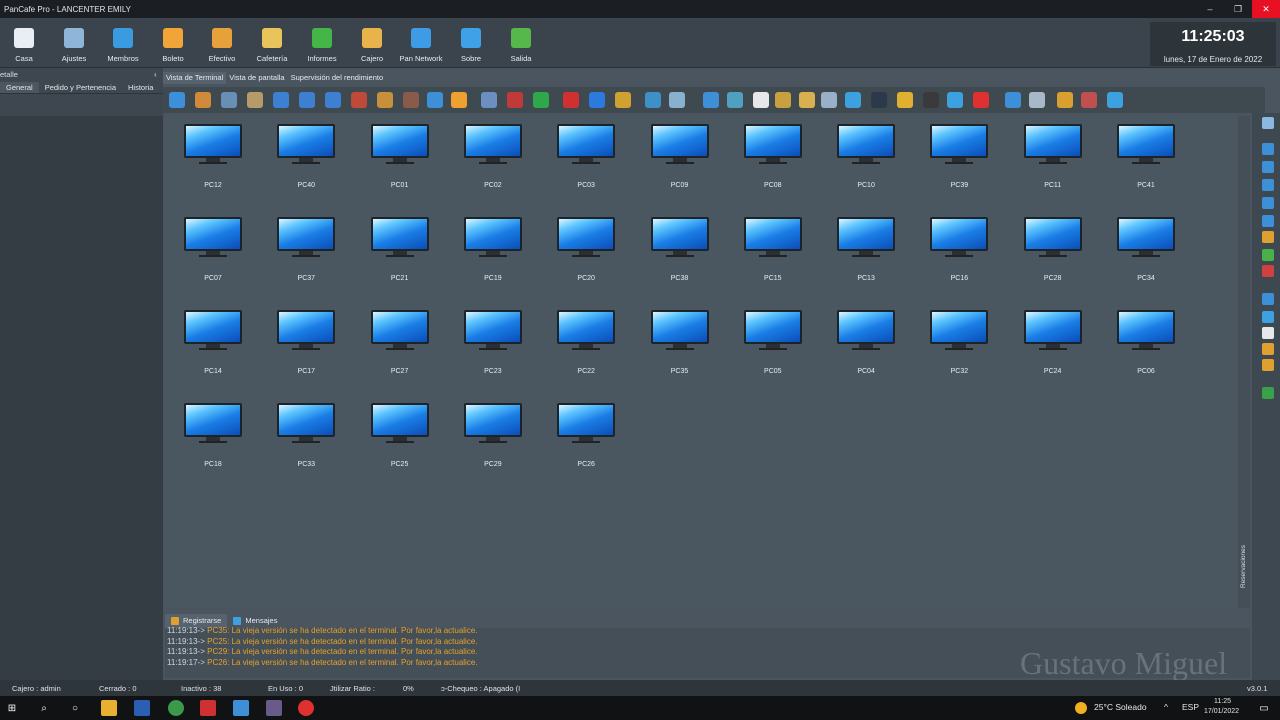 This screenshot has height=720, width=1280. I want to click on terminal-item: PC41, so click(1145, 152).